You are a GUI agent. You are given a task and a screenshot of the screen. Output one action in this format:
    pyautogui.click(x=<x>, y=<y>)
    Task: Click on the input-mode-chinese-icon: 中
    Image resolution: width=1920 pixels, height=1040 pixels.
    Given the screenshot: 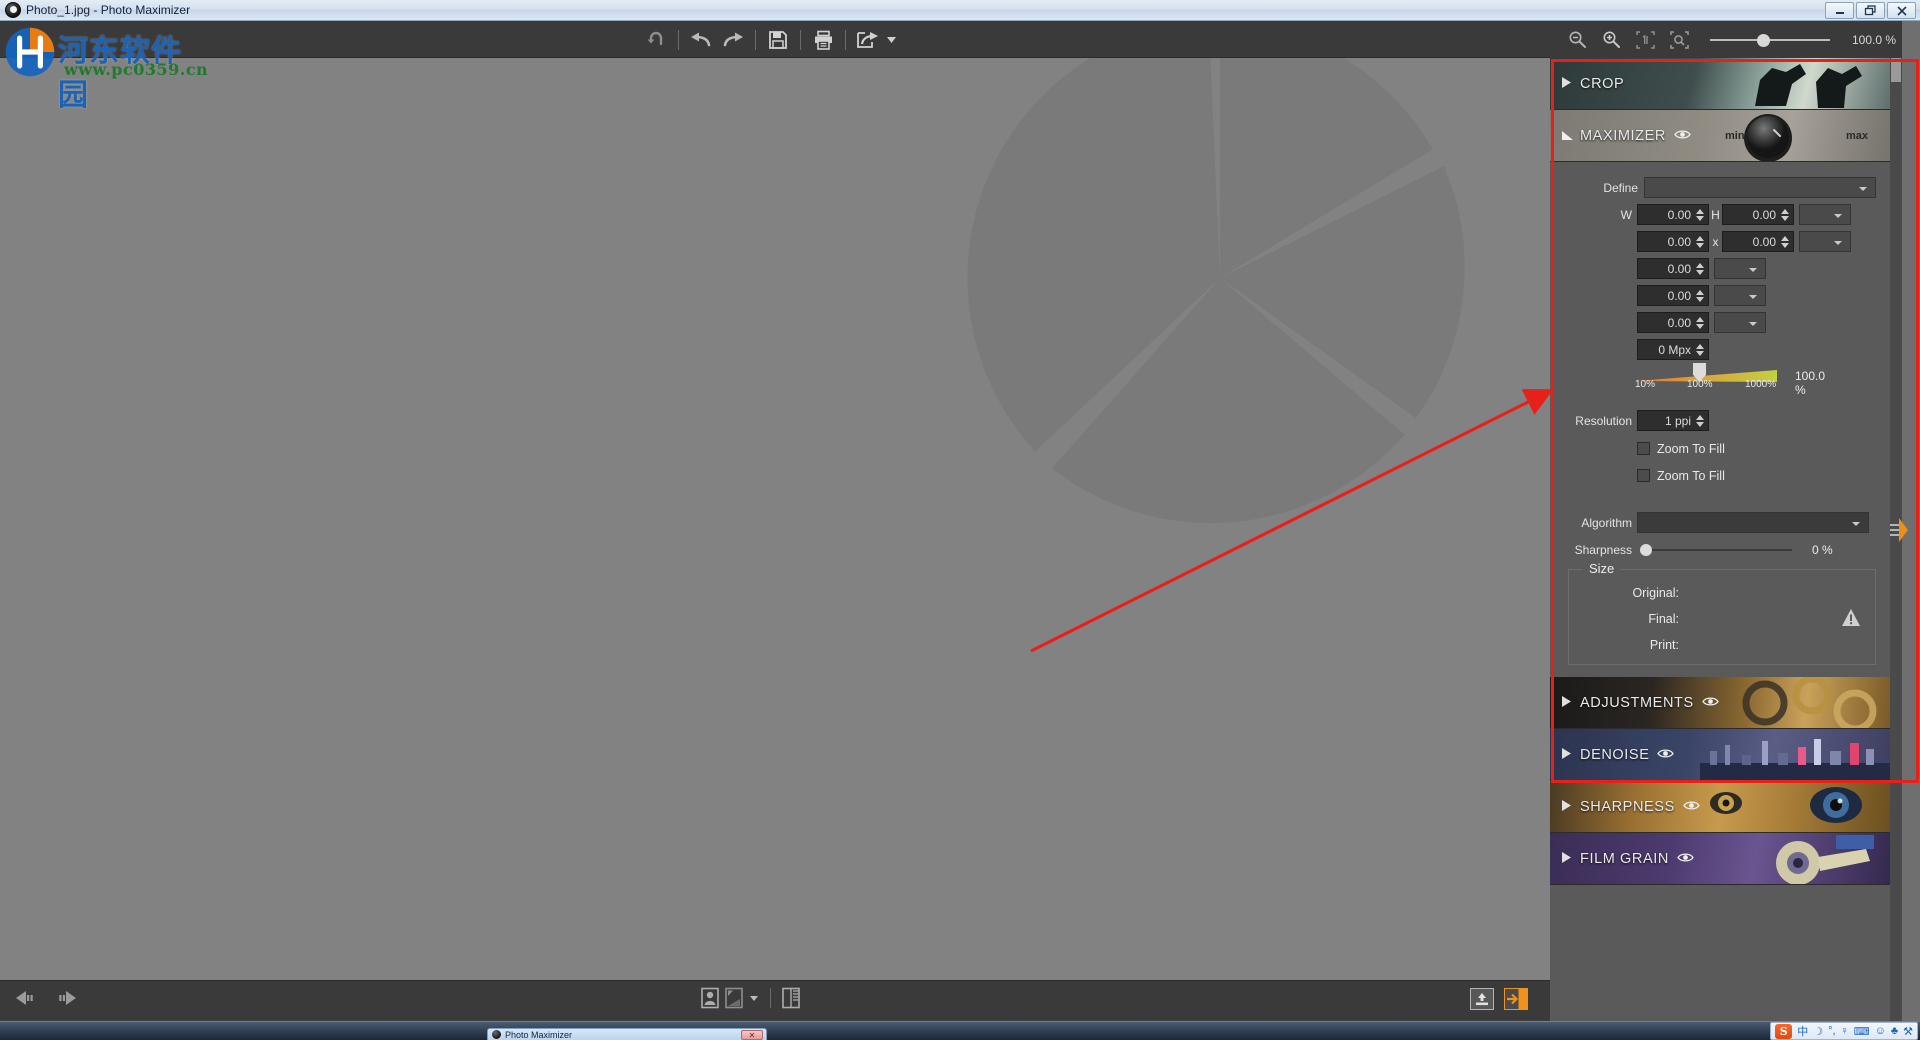 What is the action you would take?
    pyautogui.click(x=1802, y=1031)
    